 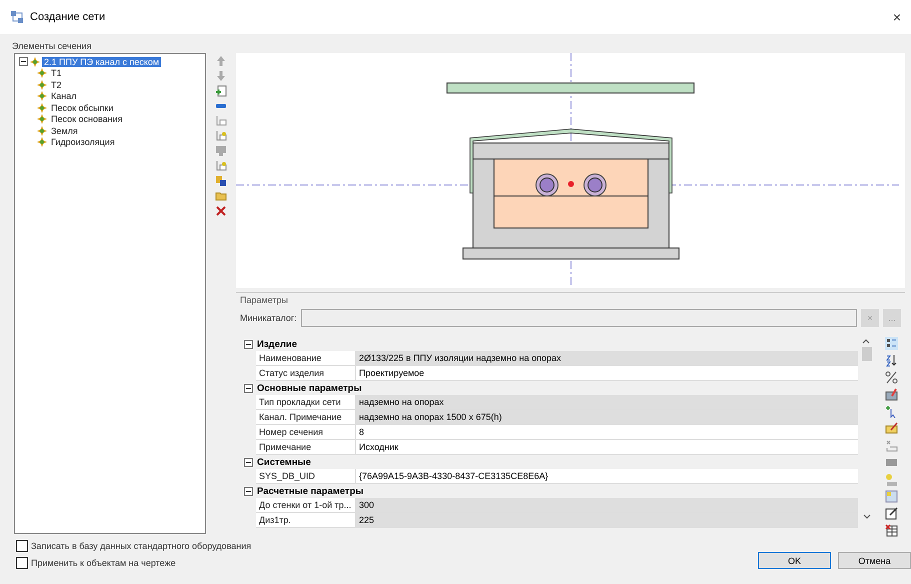 What do you see at coordinates (268, 318) in the screenshot?
I see `field-label: Миникаталог:` at bounding box center [268, 318].